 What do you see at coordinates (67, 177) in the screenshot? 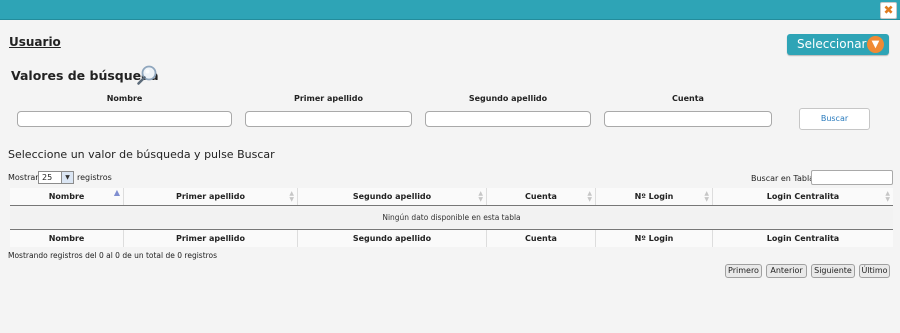
I see `chevron-down-icon: ▼` at bounding box center [67, 177].